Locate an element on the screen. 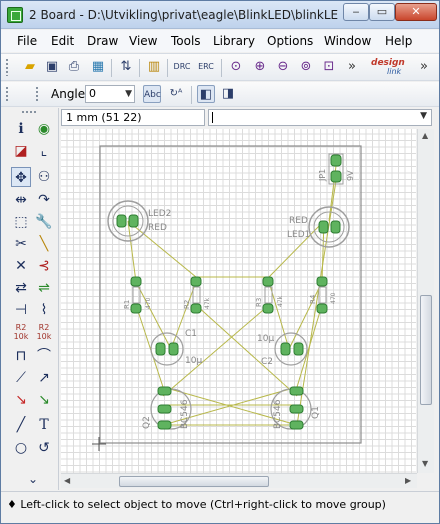 Image resolution: width=440 pixels, height=524 pixels. save-icon: ▣ is located at coordinates (52, 67).